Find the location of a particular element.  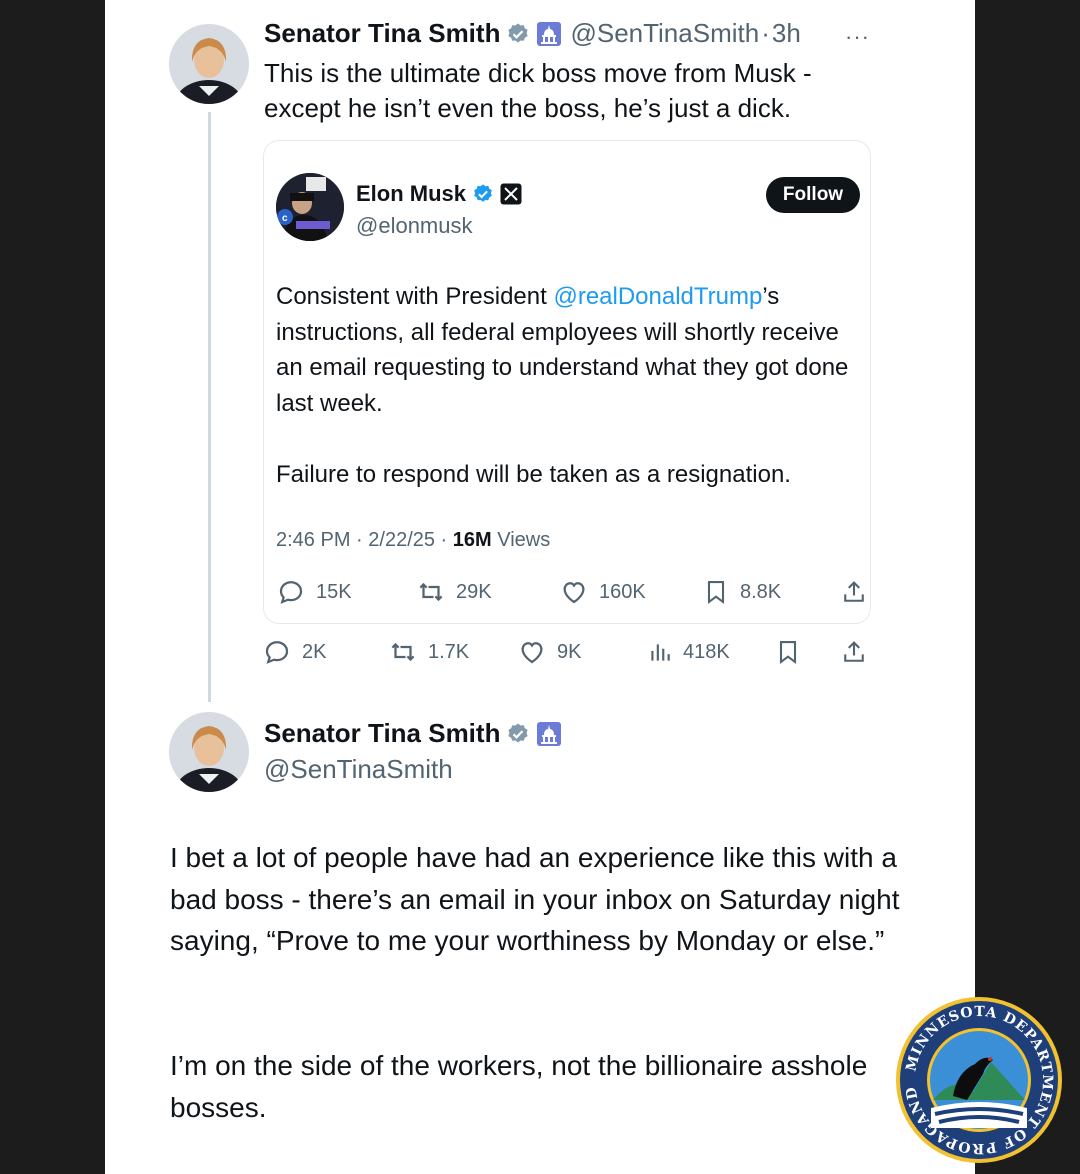

reply-button: 2K is located at coordinates (294, 652).